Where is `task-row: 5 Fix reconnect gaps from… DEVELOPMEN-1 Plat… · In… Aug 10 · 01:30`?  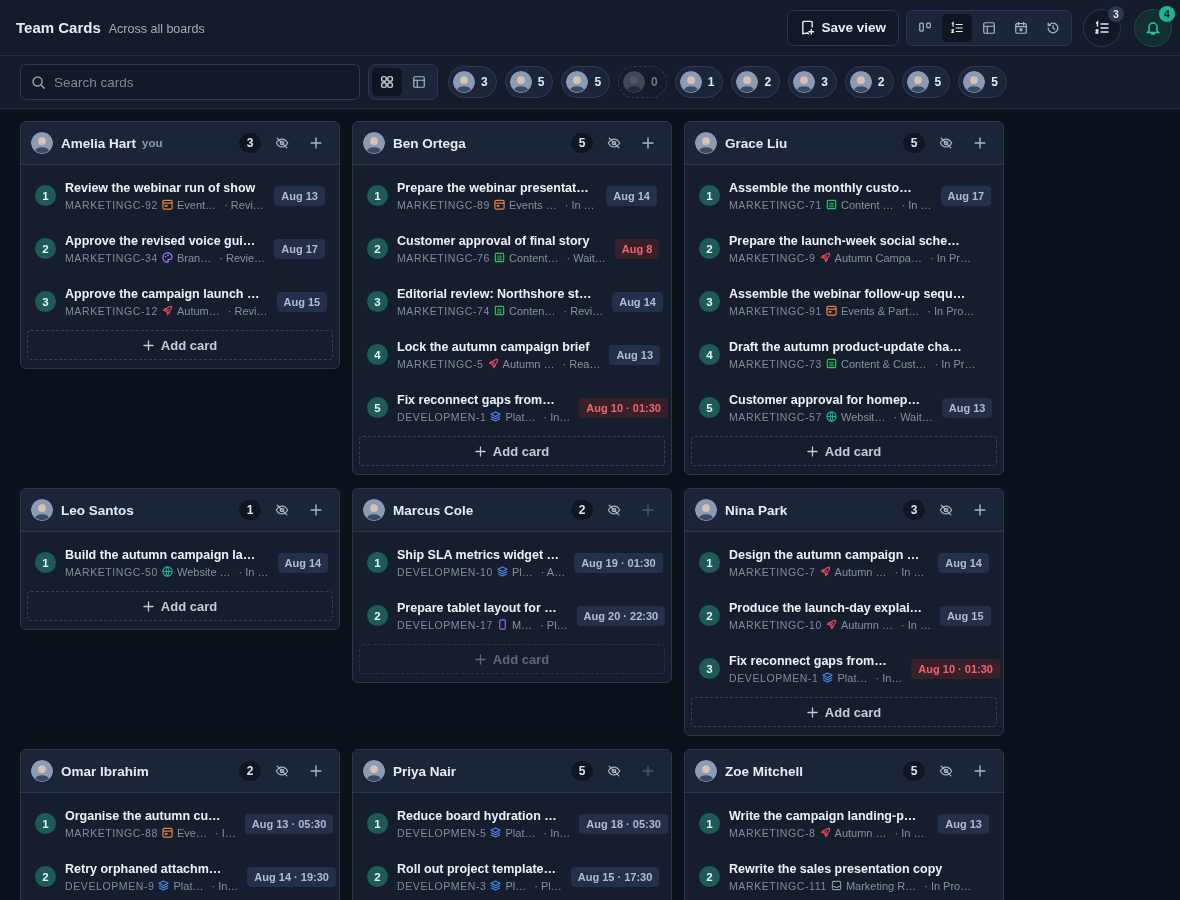 task-row: 5 Fix reconnect gaps from… DEVELOPMEN-1 Plat… · In… Aug 10 · 01:30 is located at coordinates (512, 407).